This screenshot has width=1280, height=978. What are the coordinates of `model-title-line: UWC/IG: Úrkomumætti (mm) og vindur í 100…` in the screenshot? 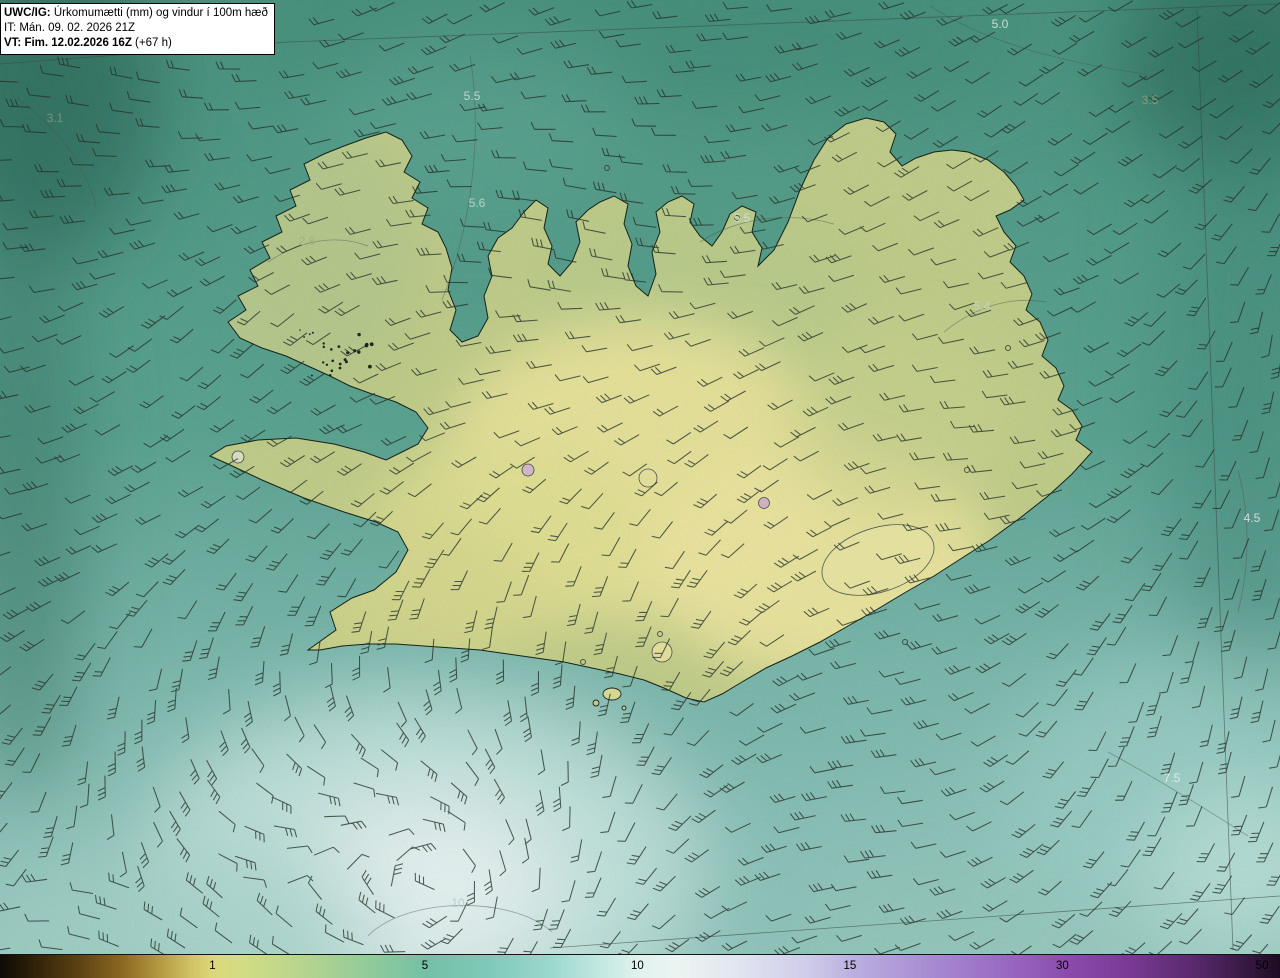 It's located at (136, 13).